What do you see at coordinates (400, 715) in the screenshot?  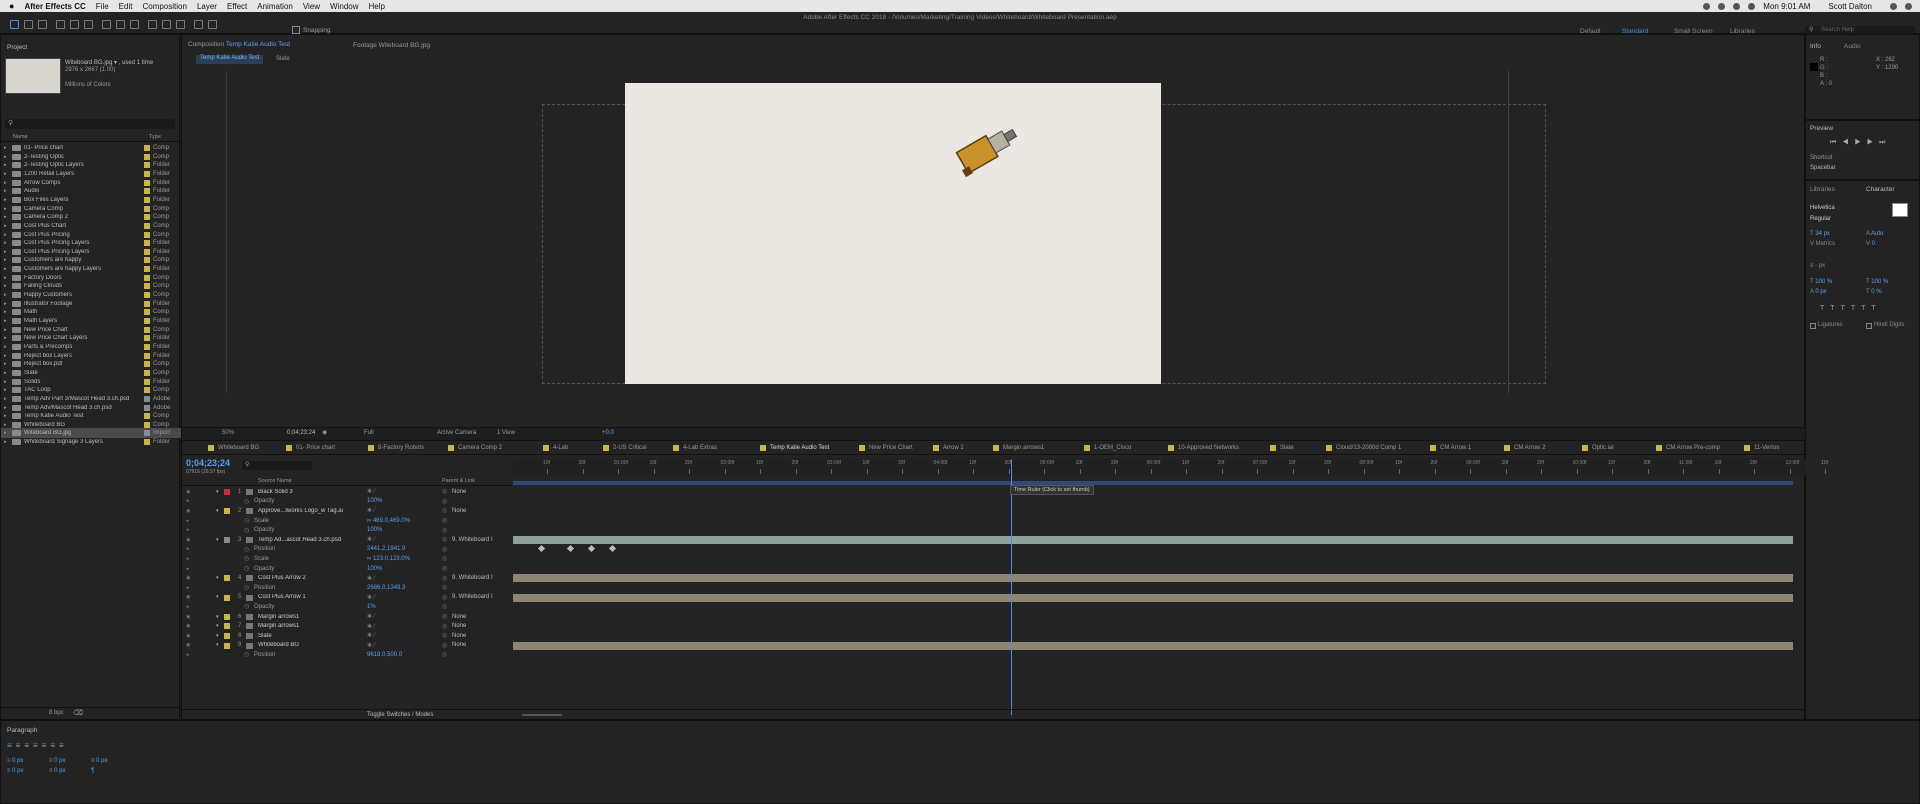 I see `toggle-switches-modes-button: Toggle Switches / Modes` at bounding box center [400, 715].